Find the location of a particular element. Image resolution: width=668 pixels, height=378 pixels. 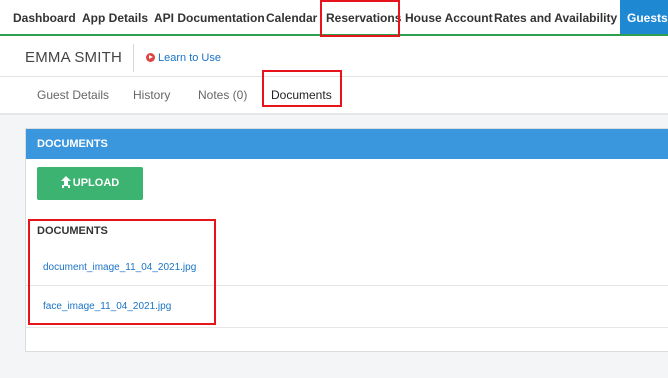

nav-rates-availability-label: Rates and Availability is located at coordinates (556, 18).